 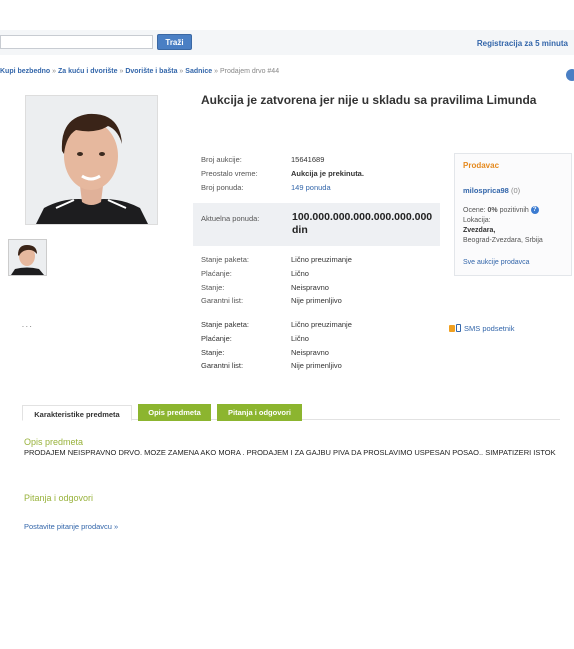 I want to click on bids-label: Broj ponuda:, so click(x=222, y=187).